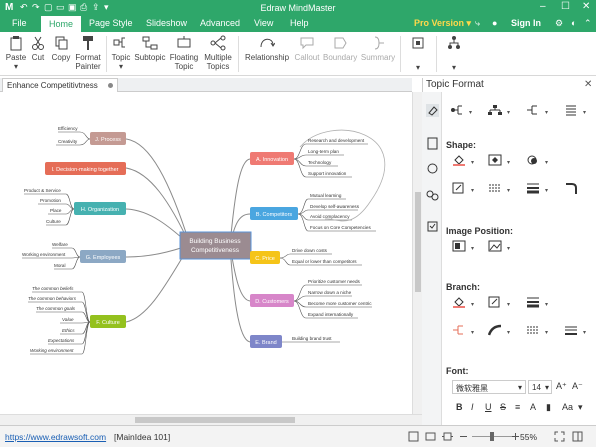 The width and height of the screenshot is (596, 447). What do you see at coordinates (575, 331) in the screenshot?
I see `branch-arrow-button: ▾` at bounding box center [575, 331].